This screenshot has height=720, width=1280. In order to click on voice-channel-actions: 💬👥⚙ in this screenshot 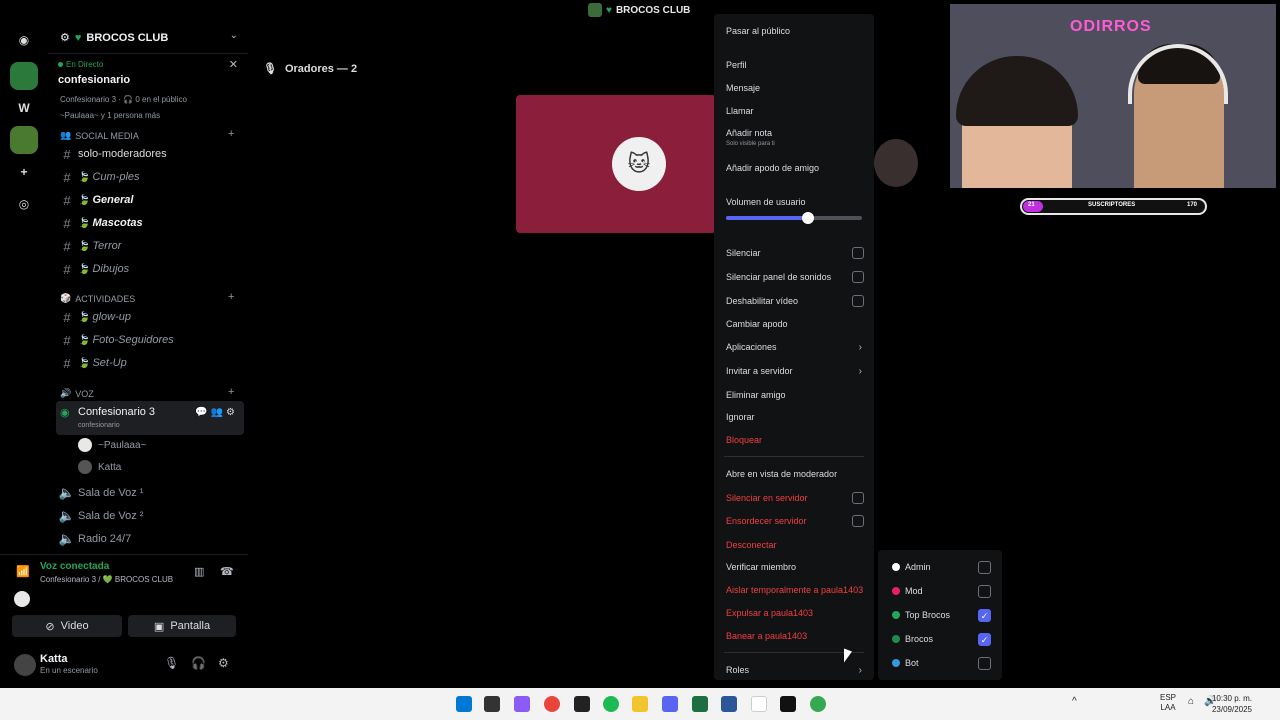, I will do `click(216, 412)`.